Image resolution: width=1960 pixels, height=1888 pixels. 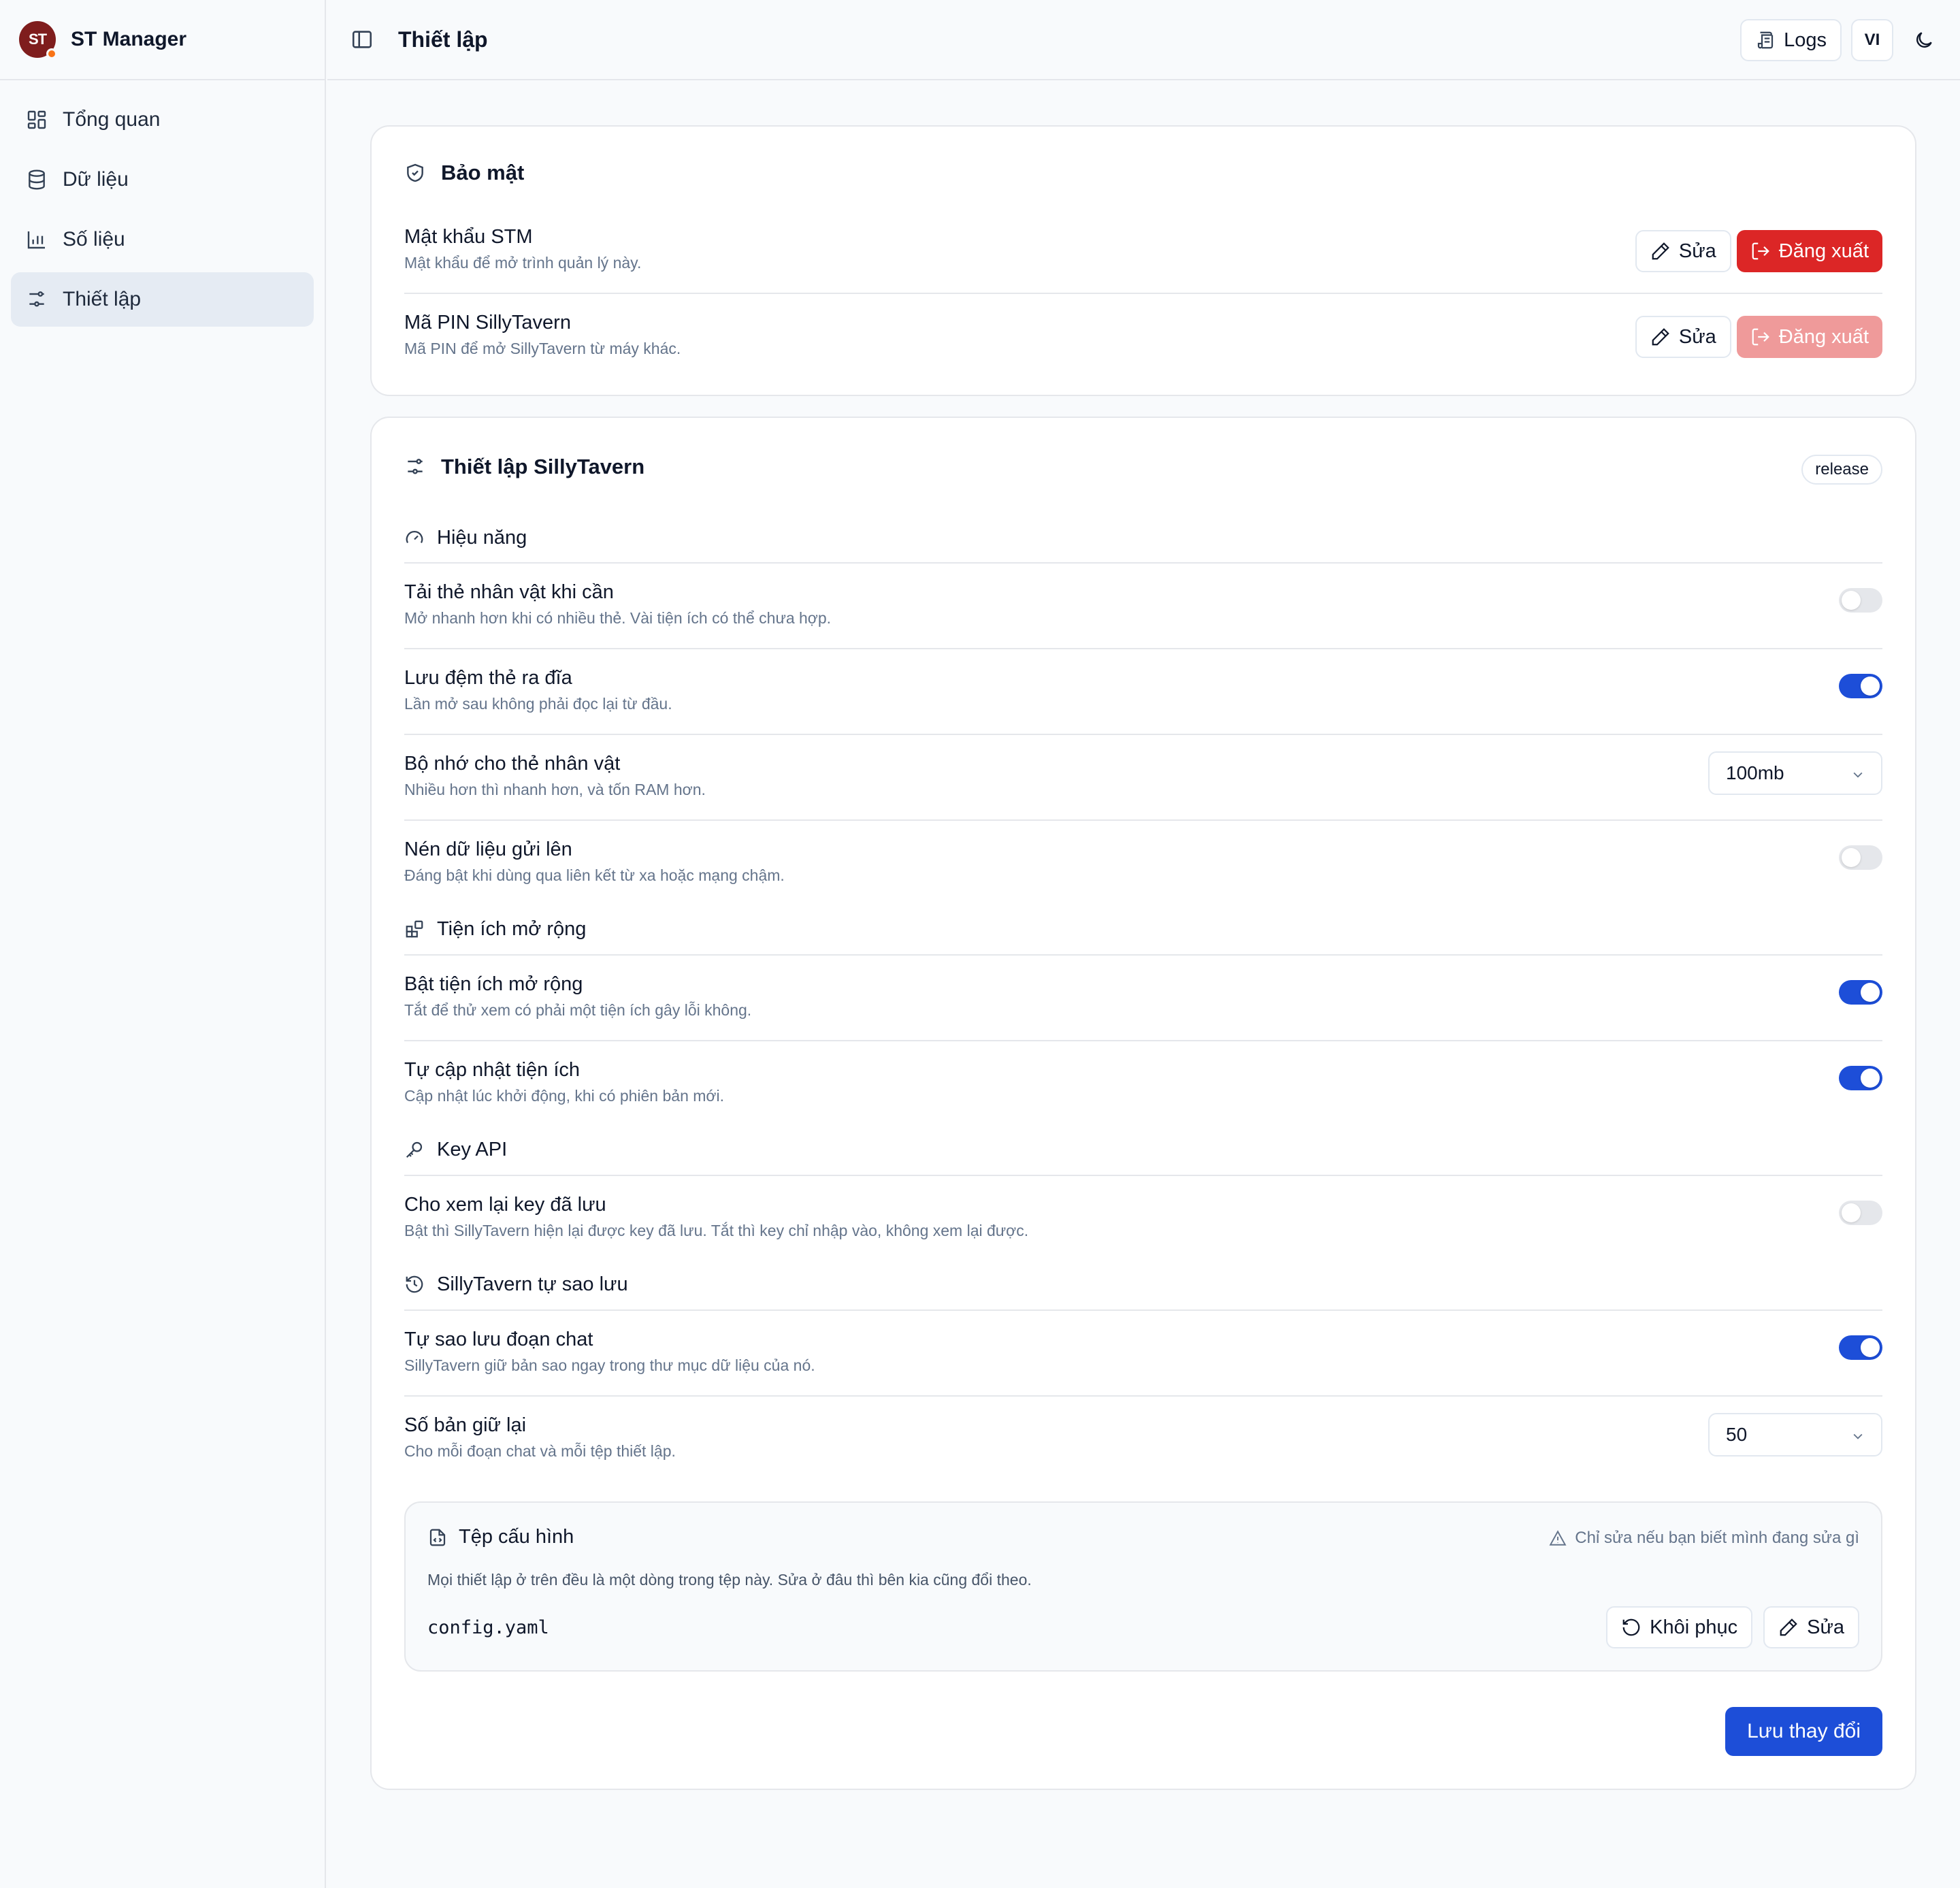 What do you see at coordinates (163, 299) in the screenshot?
I see `sidebar-item-settings: Thiết lập` at bounding box center [163, 299].